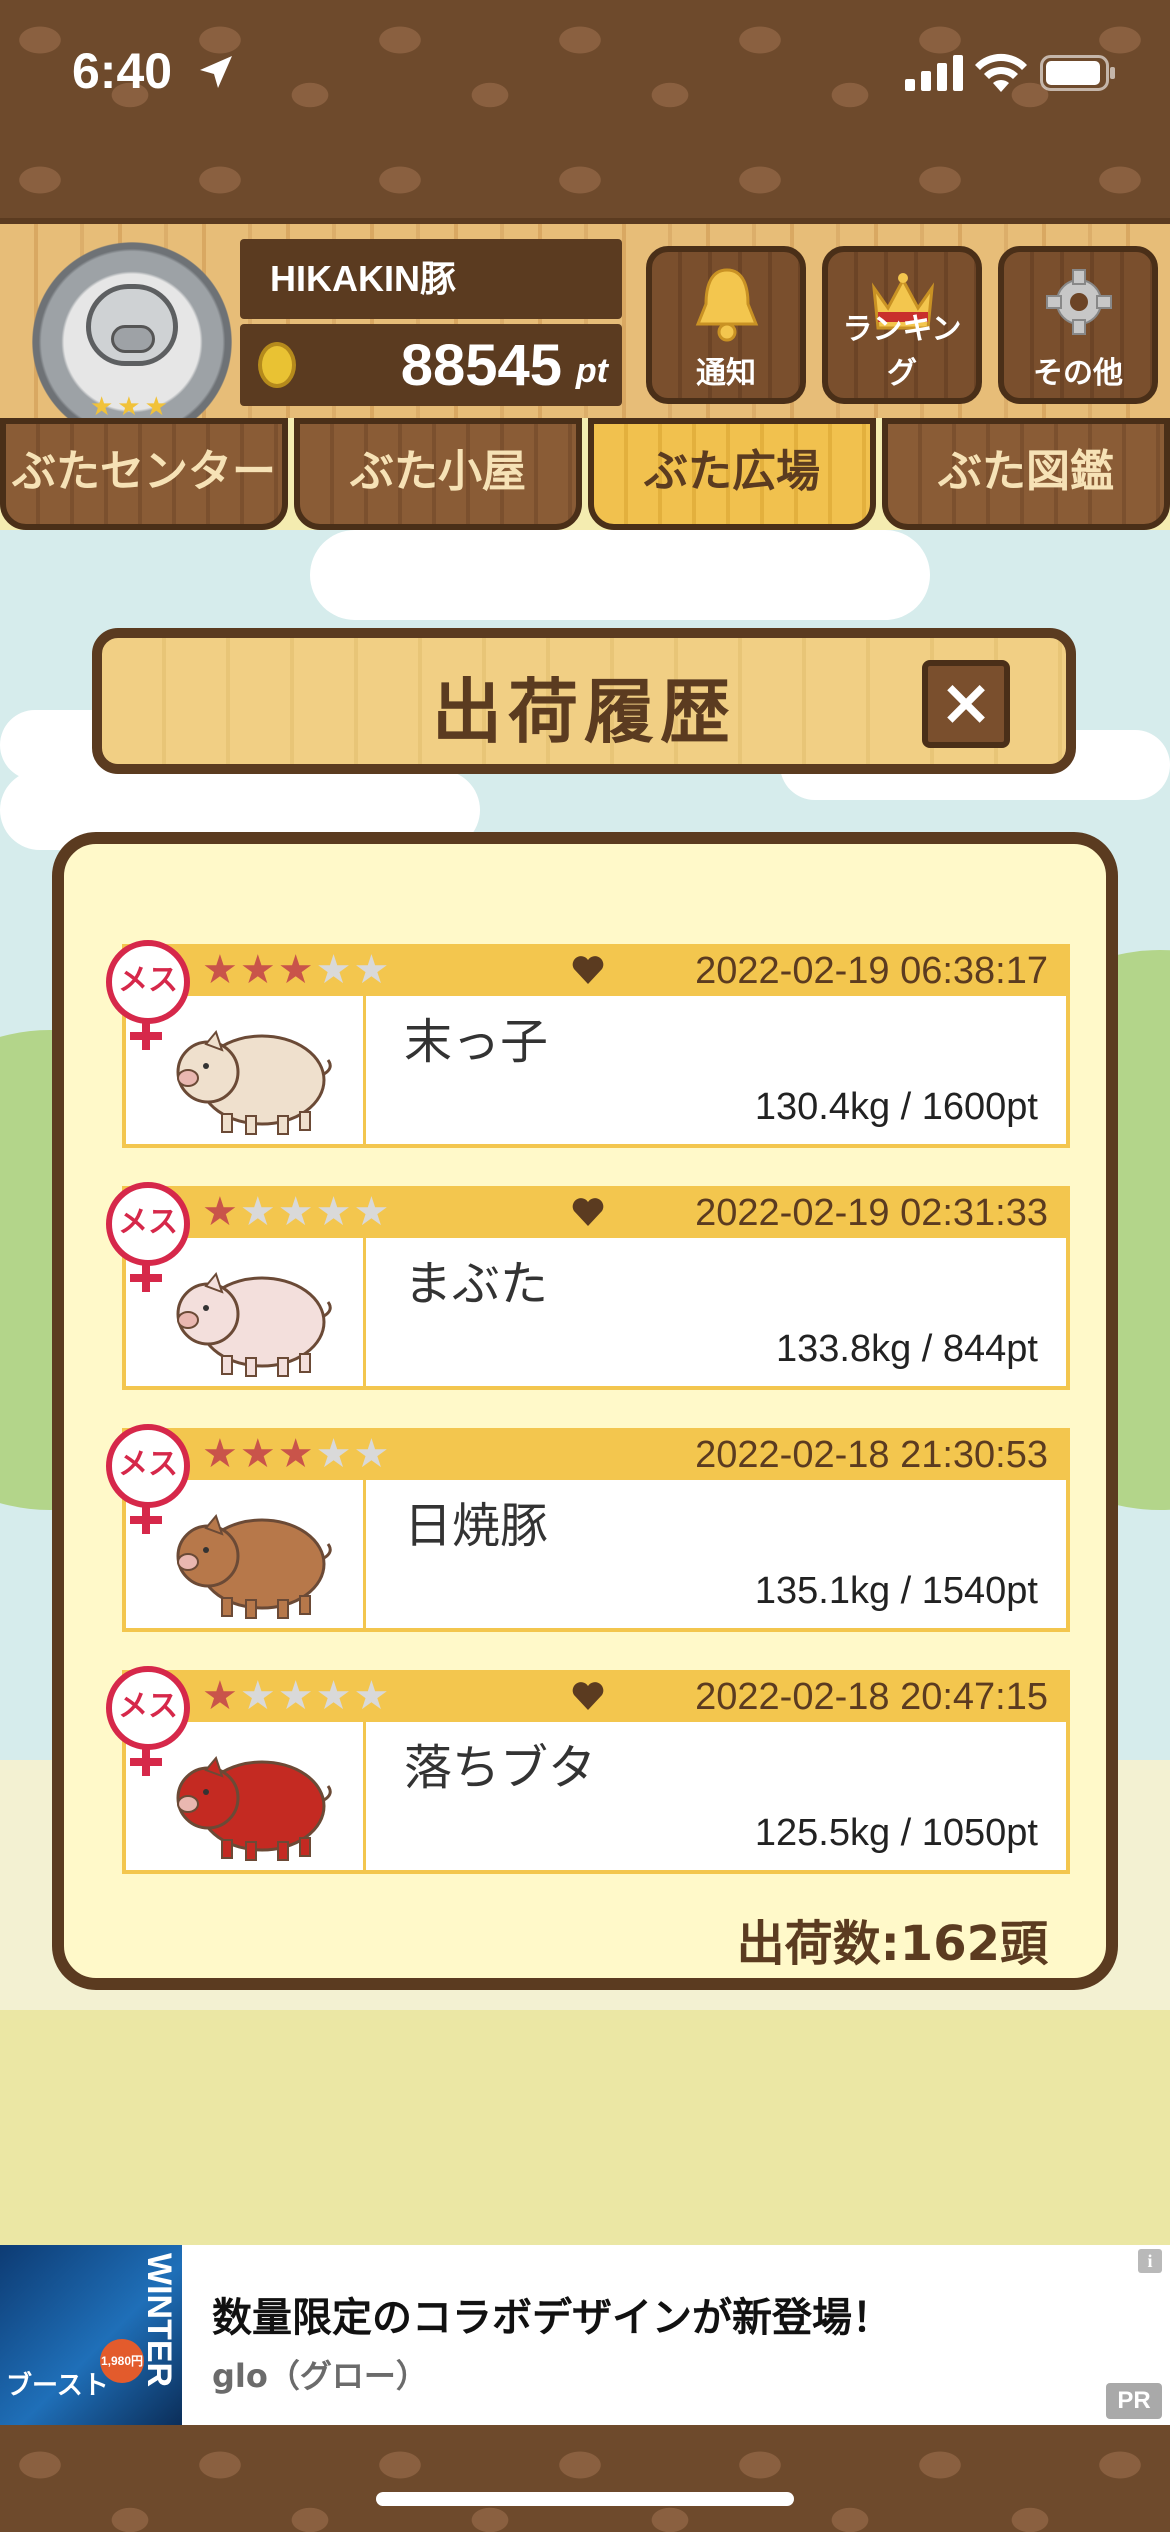 The height and width of the screenshot is (2532, 1170). What do you see at coordinates (1077, 73) in the screenshot?
I see `battery-icon` at bounding box center [1077, 73].